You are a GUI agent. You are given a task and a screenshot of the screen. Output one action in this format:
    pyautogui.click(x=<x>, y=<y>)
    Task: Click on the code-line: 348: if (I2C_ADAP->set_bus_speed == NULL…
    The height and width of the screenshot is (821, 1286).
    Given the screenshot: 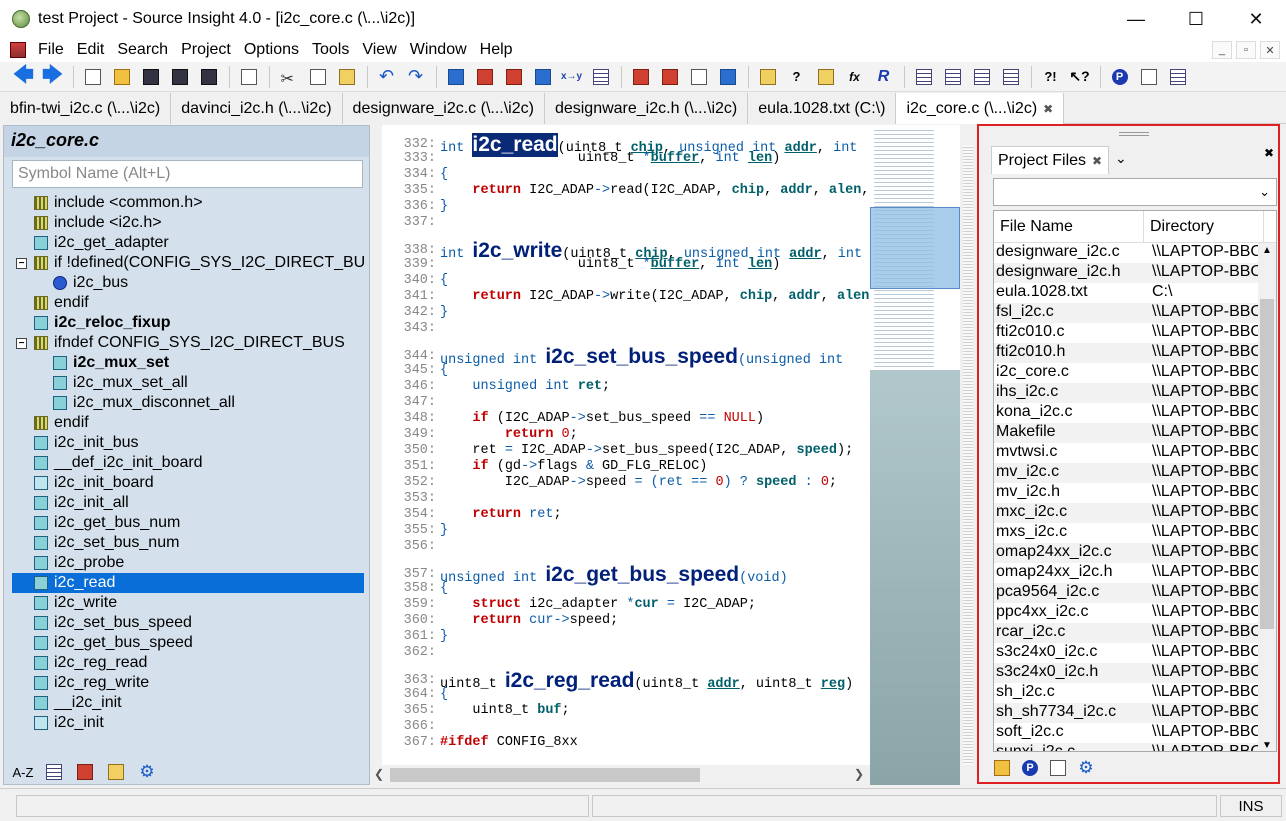 What is the action you would take?
    pyautogui.click(x=573, y=419)
    